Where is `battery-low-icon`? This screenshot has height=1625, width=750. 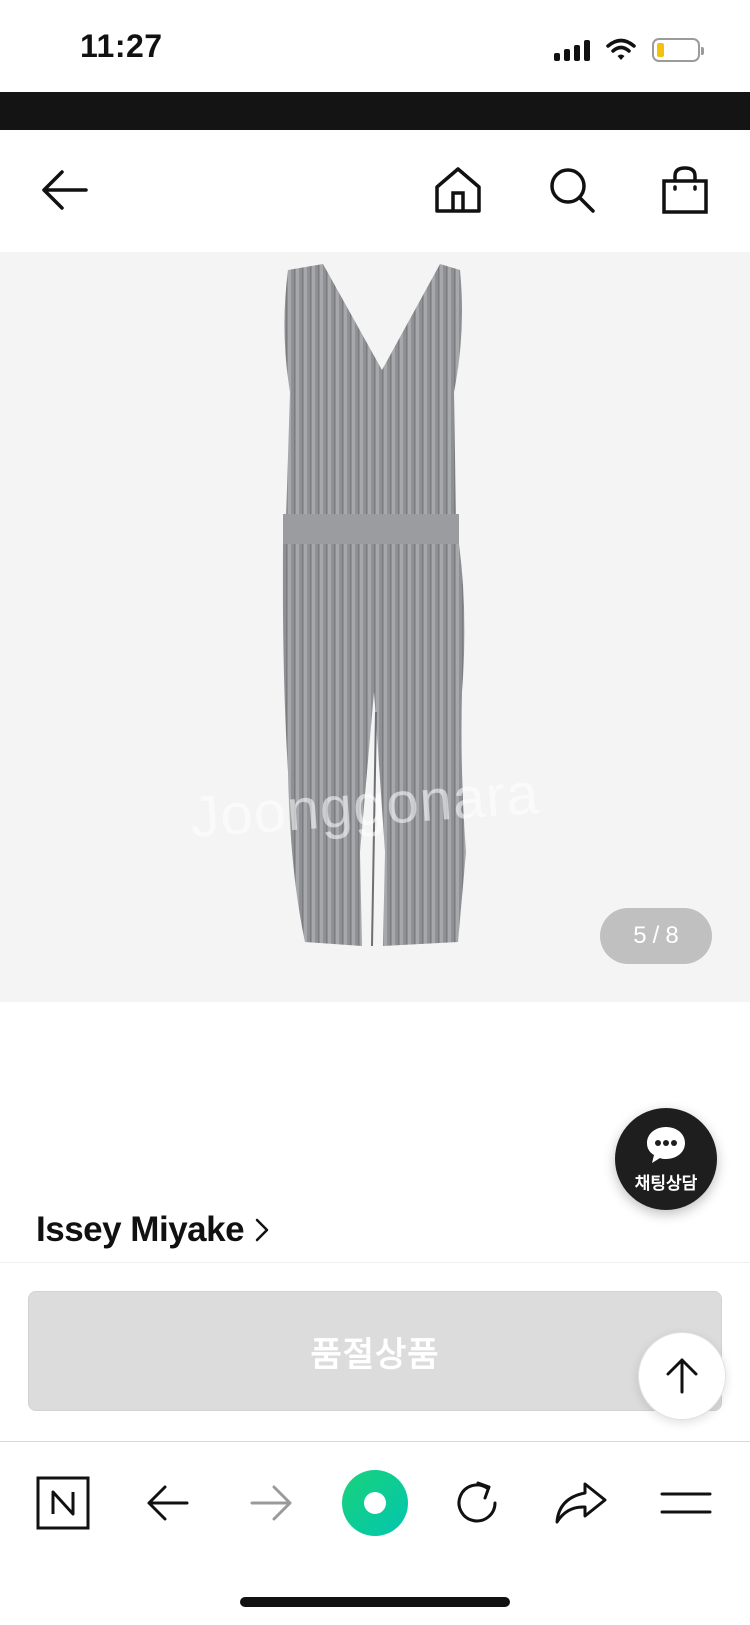
battery-low-icon is located at coordinates (678, 50).